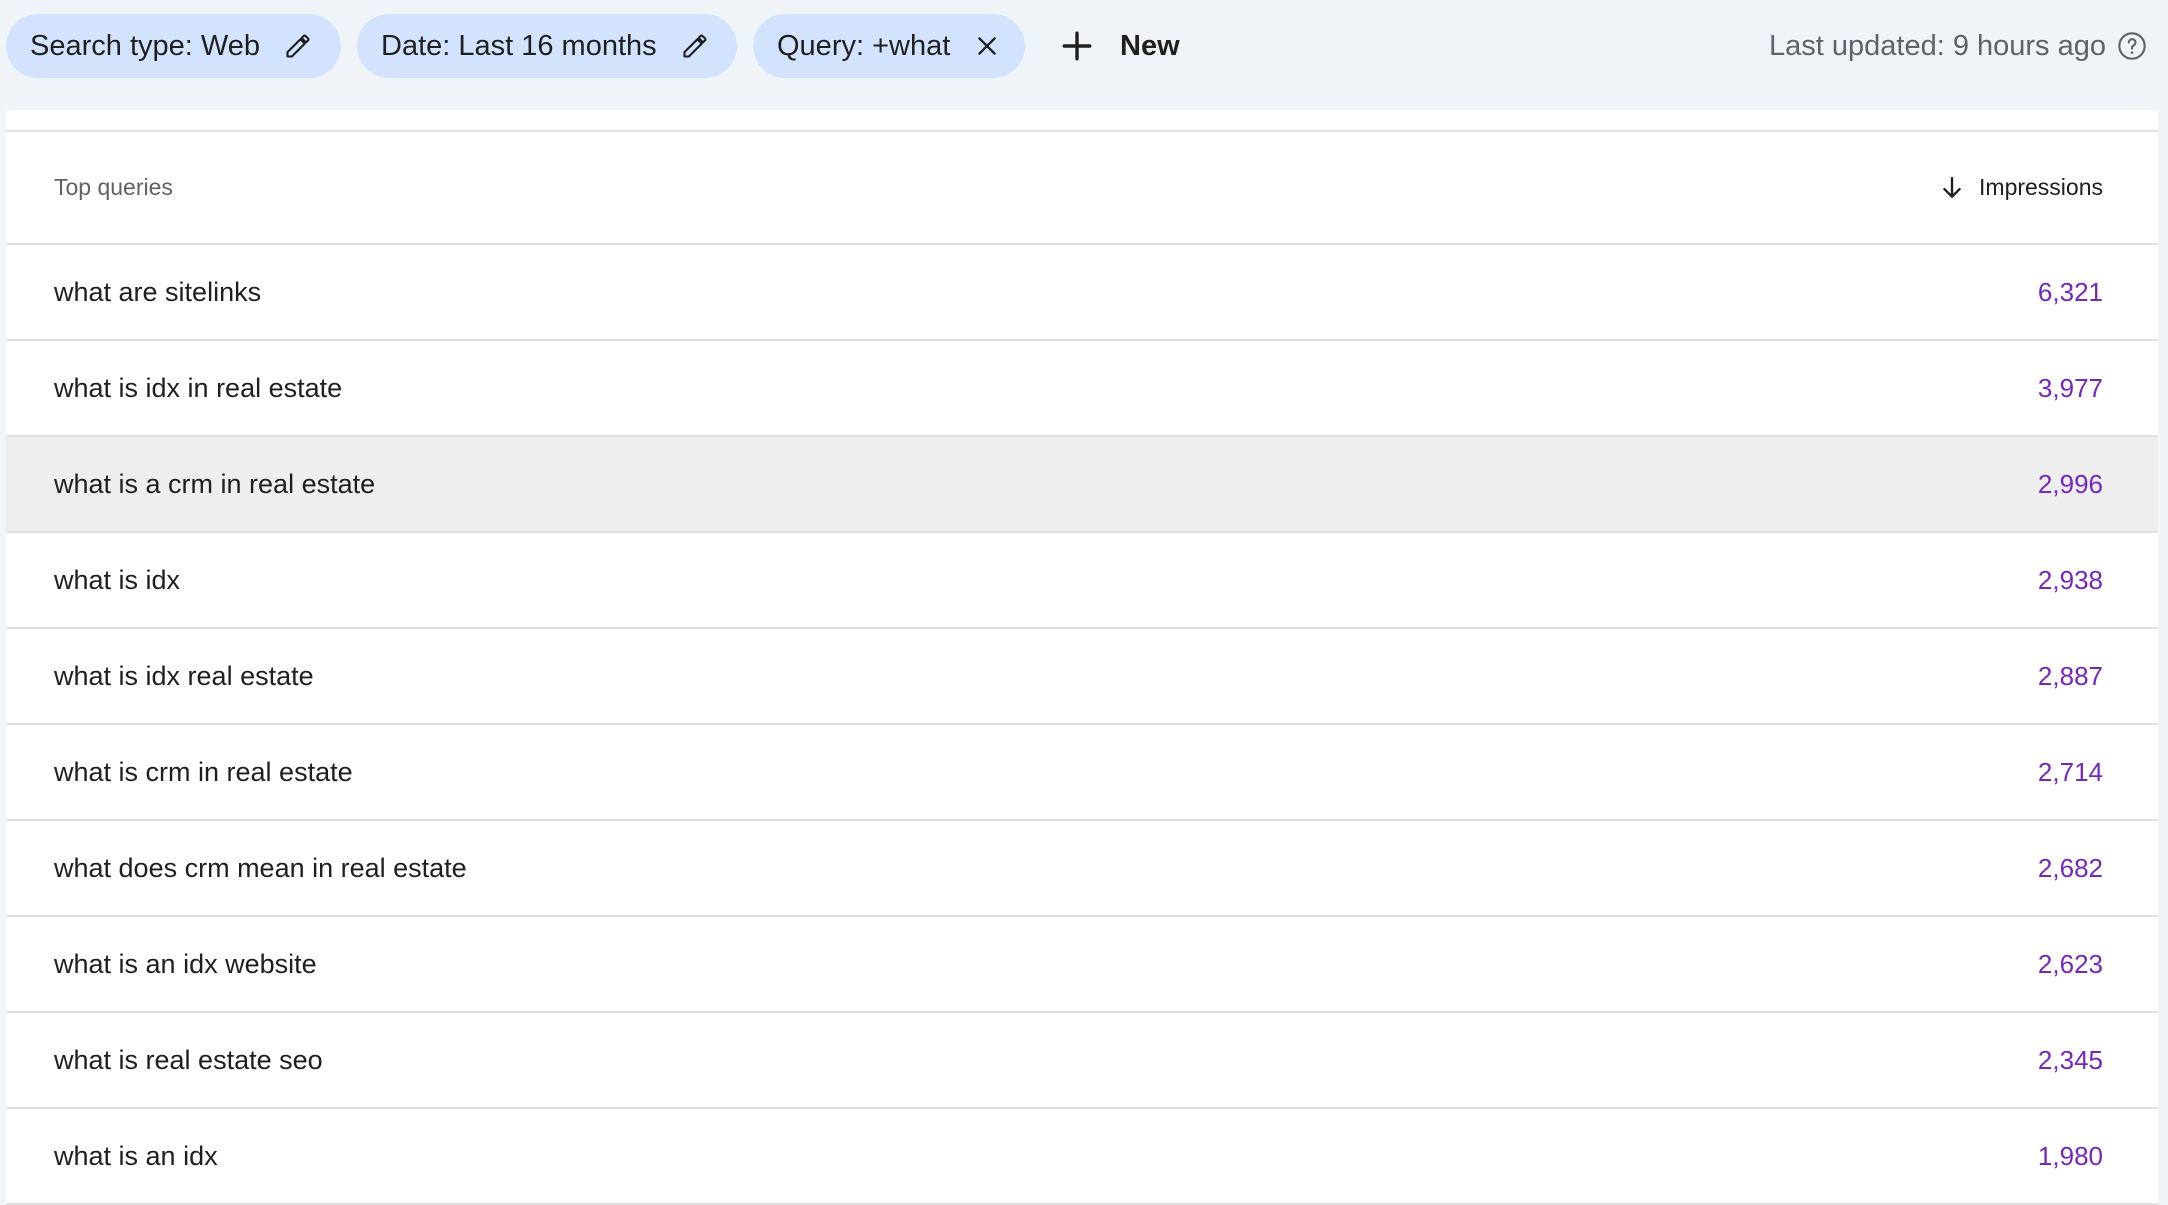 The image size is (2168, 1205). Describe the element at coordinates (136, 1155) in the screenshot. I see `query-cell: what is an idx` at that location.